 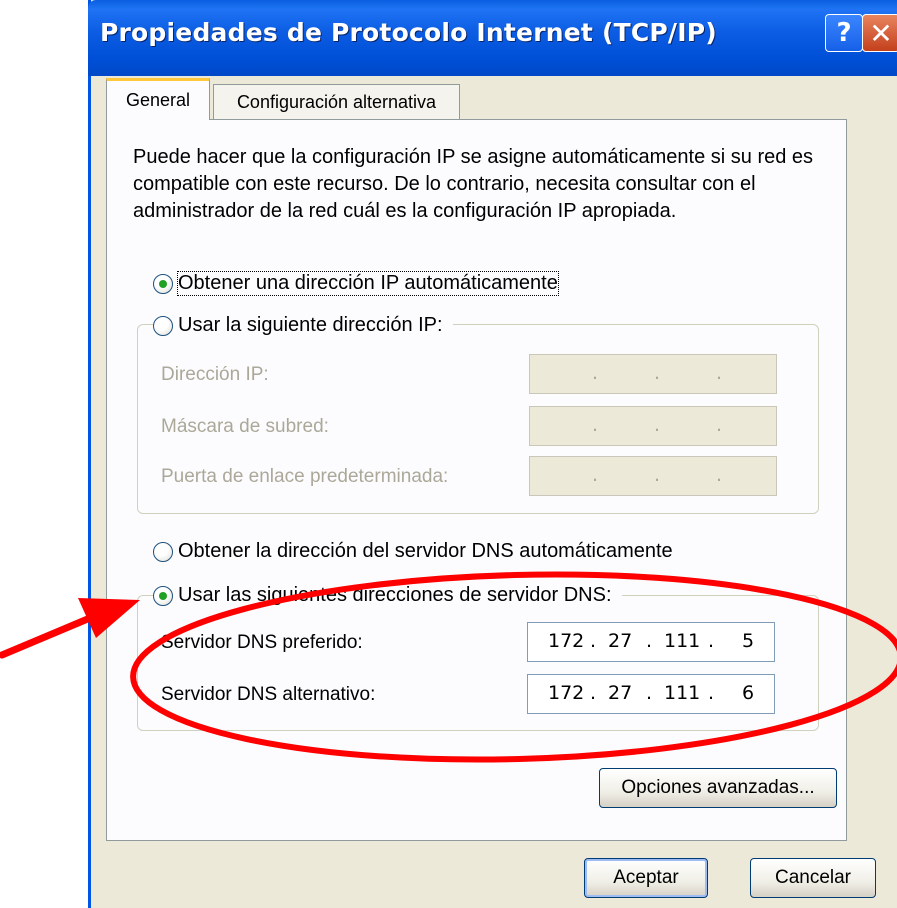 I want to click on cancel-button: Cancelar, so click(x=813, y=878).